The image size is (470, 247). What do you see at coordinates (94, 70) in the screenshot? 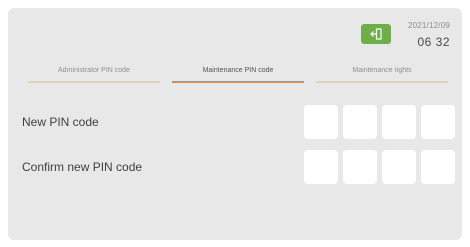
I see `tab-label: Administrator PIN code` at bounding box center [94, 70].